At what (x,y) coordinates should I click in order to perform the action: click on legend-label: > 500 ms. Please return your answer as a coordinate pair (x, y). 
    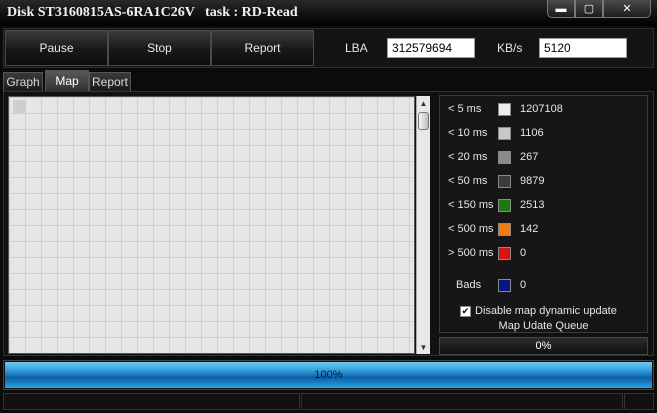
    Looking at the image, I should click on (471, 253).